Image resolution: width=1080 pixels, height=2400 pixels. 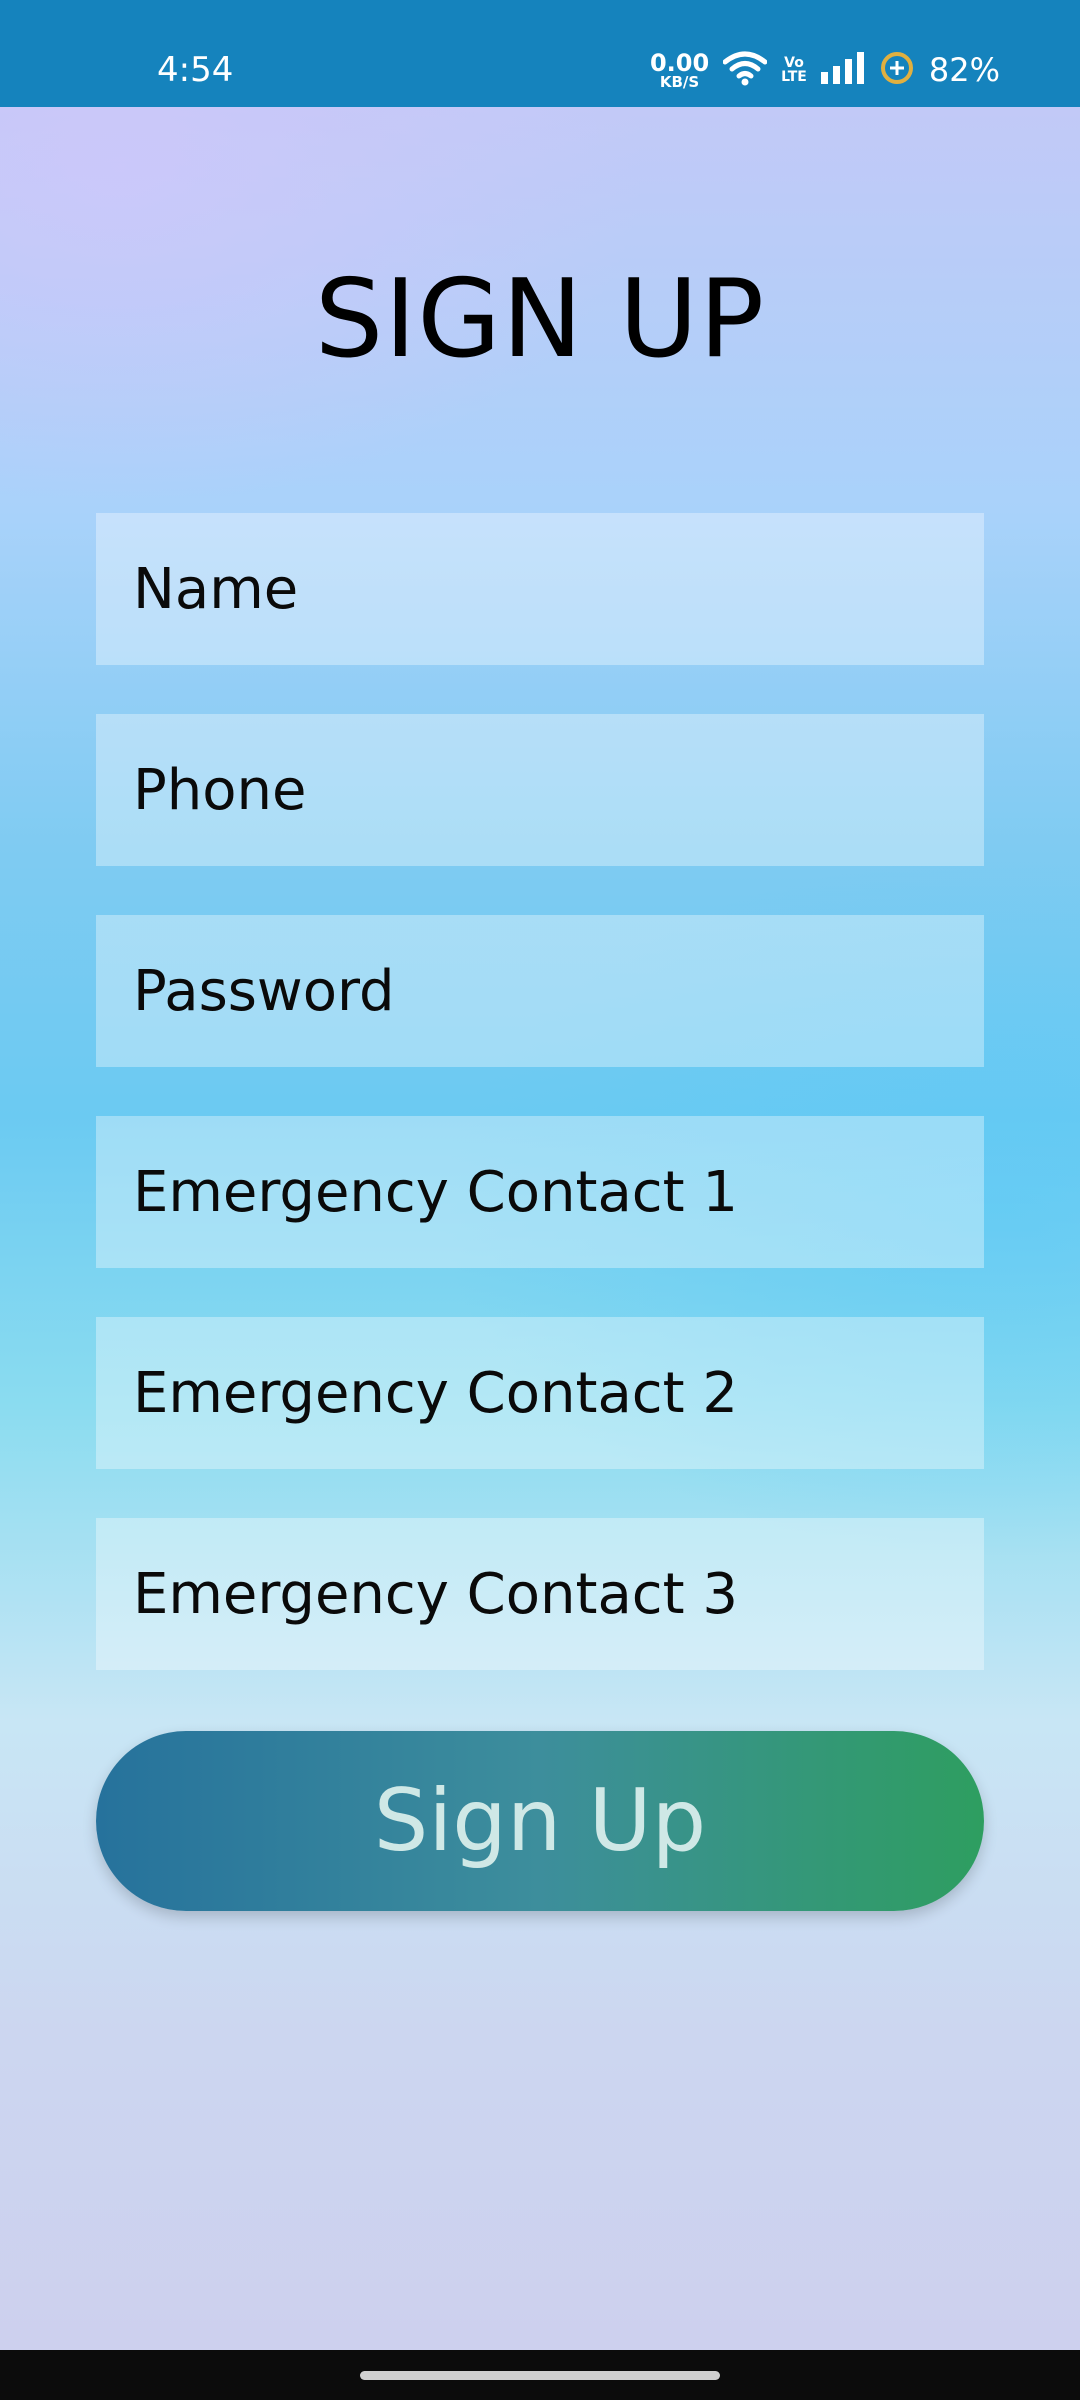 What do you see at coordinates (540, 319) in the screenshot?
I see `page-title: SIGN UP` at bounding box center [540, 319].